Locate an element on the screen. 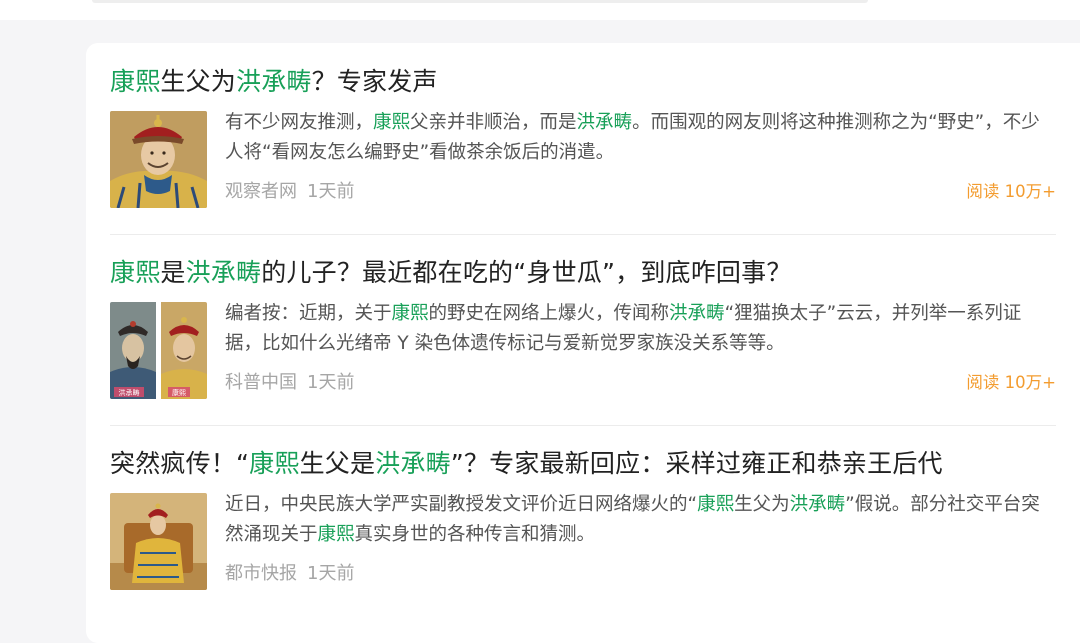  portrait-image: 洪承畴 康熙 is located at coordinates (158, 350).